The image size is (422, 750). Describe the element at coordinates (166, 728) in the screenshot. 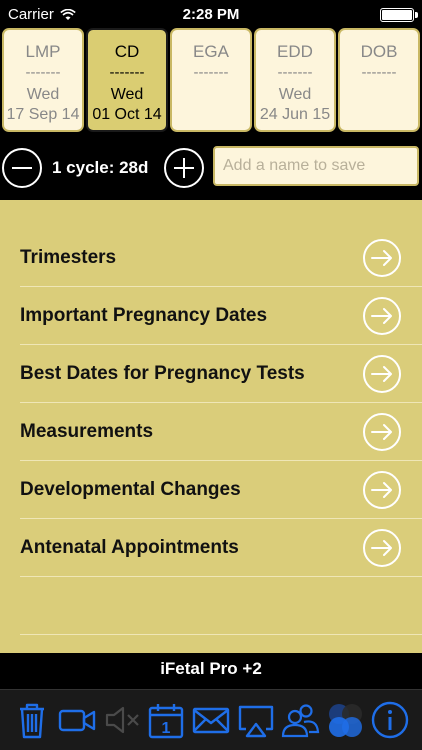

I see `calendar-day: 1` at that location.